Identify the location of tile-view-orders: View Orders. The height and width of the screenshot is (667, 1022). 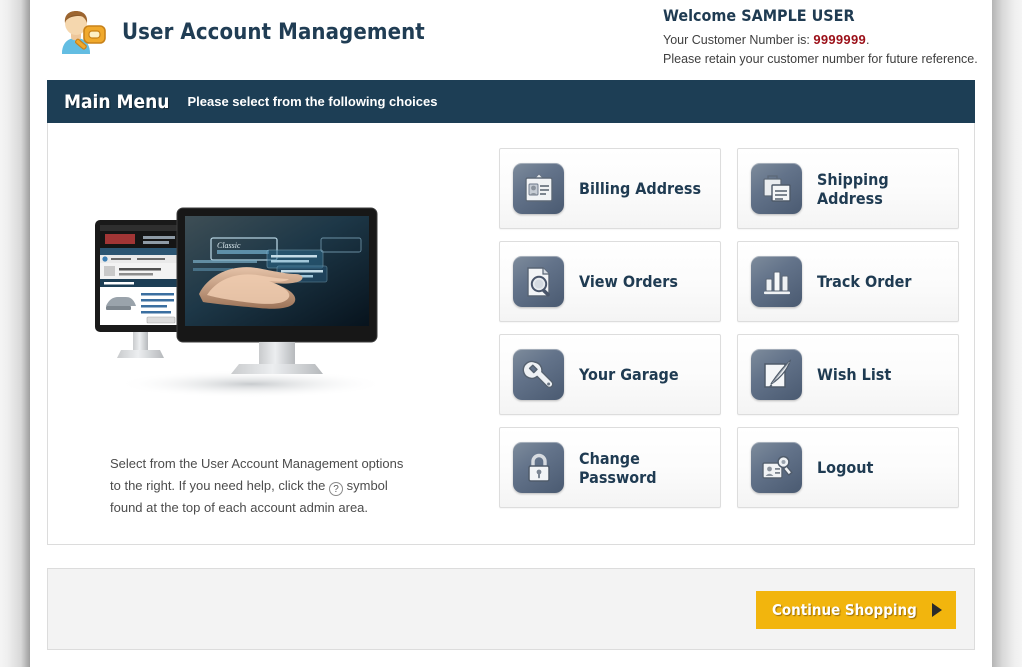
(610, 281).